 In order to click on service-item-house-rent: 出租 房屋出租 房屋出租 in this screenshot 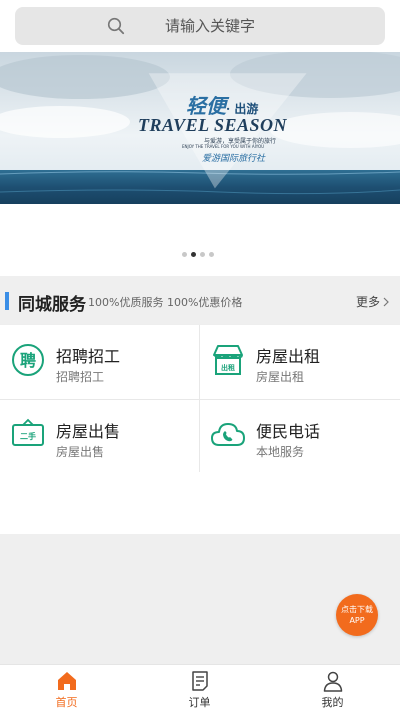, I will do `click(299, 361)`.